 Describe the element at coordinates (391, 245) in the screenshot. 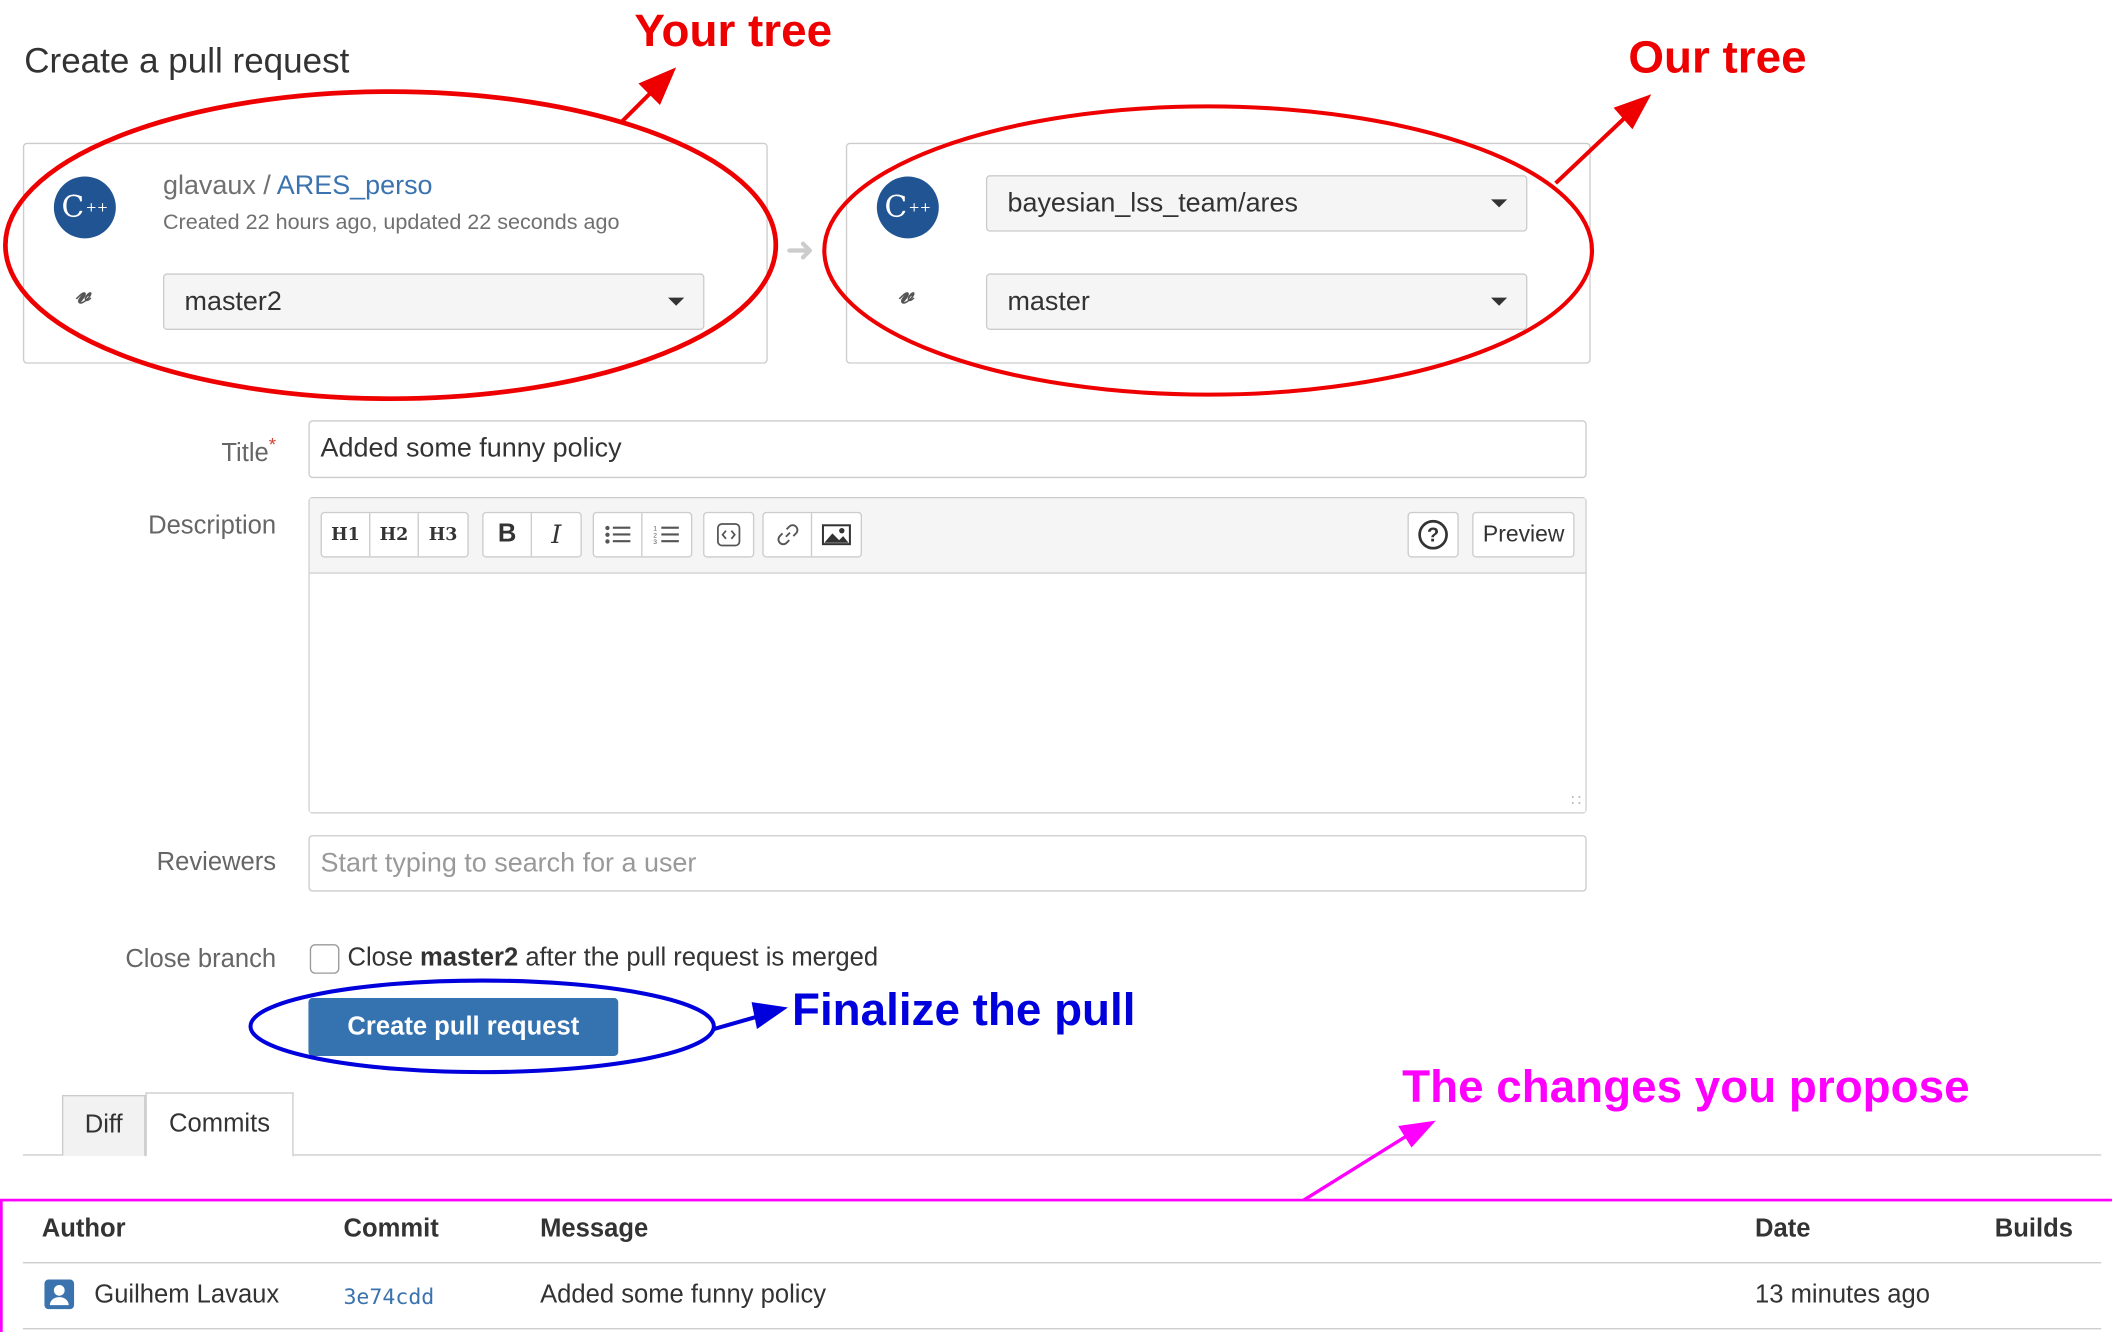

I see `your-tree-ellipse` at that location.